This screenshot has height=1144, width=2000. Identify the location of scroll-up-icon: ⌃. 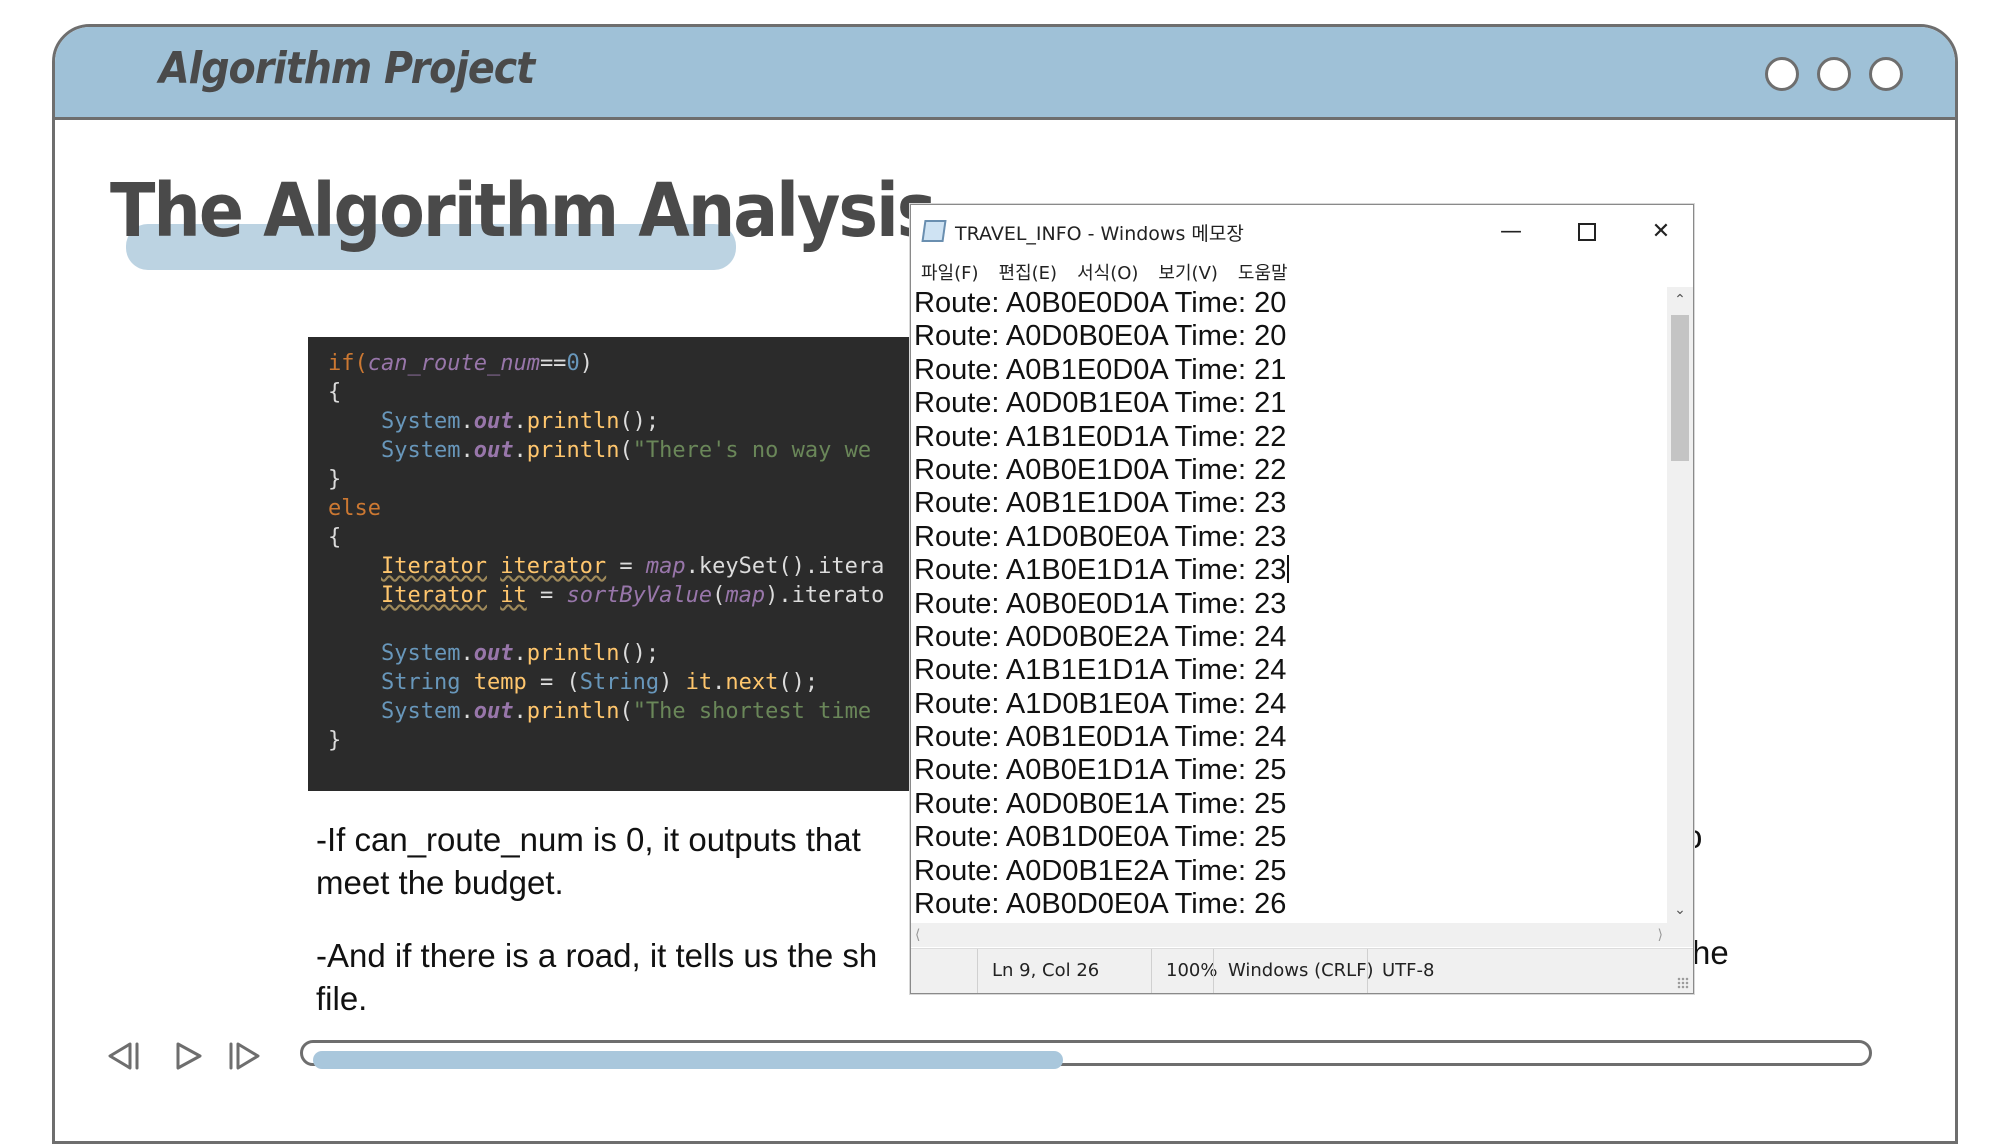
(1680, 299).